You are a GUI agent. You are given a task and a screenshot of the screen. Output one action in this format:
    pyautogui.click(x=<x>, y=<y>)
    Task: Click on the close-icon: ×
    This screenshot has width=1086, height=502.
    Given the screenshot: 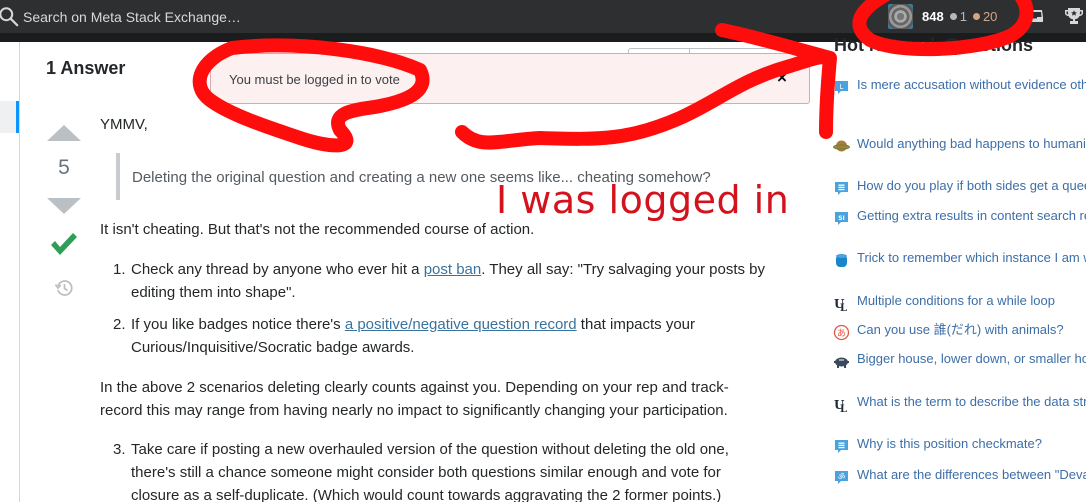 What is the action you would take?
    pyautogui.click(x=782, y=78)
    